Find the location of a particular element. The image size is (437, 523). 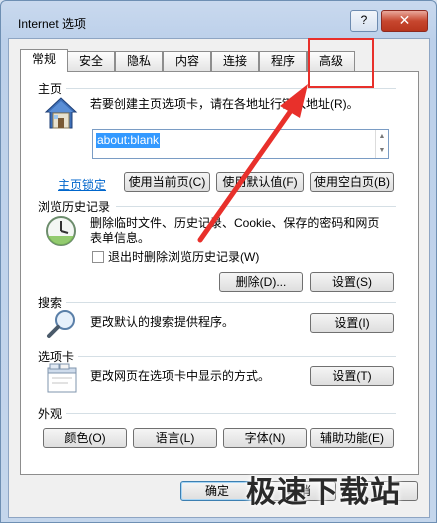

annotation-arrow-icon is located at coordinates (252, 163).